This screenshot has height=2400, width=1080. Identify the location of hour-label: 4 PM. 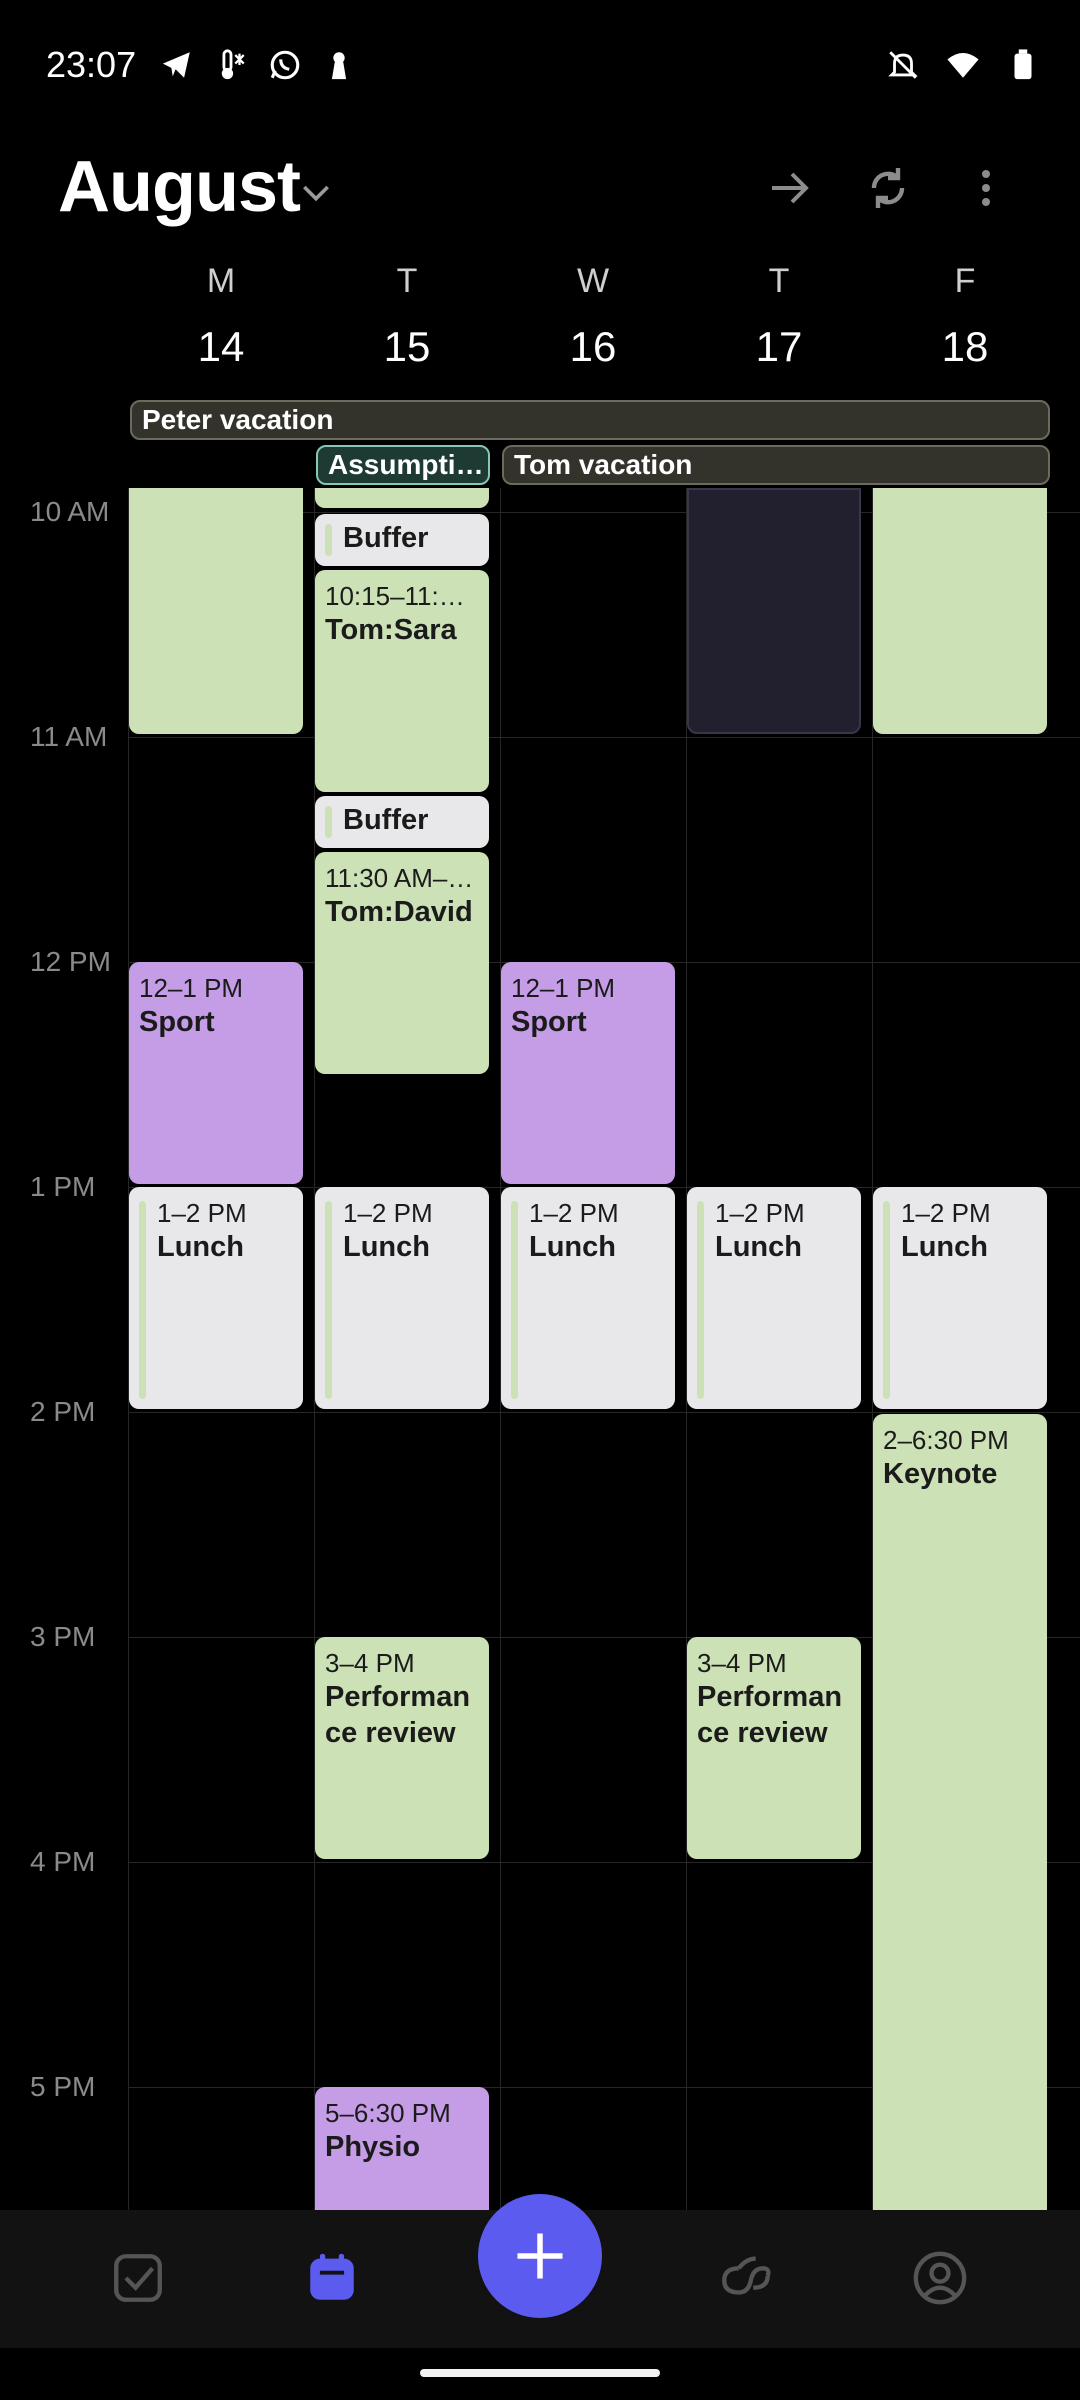
(63, 1861).